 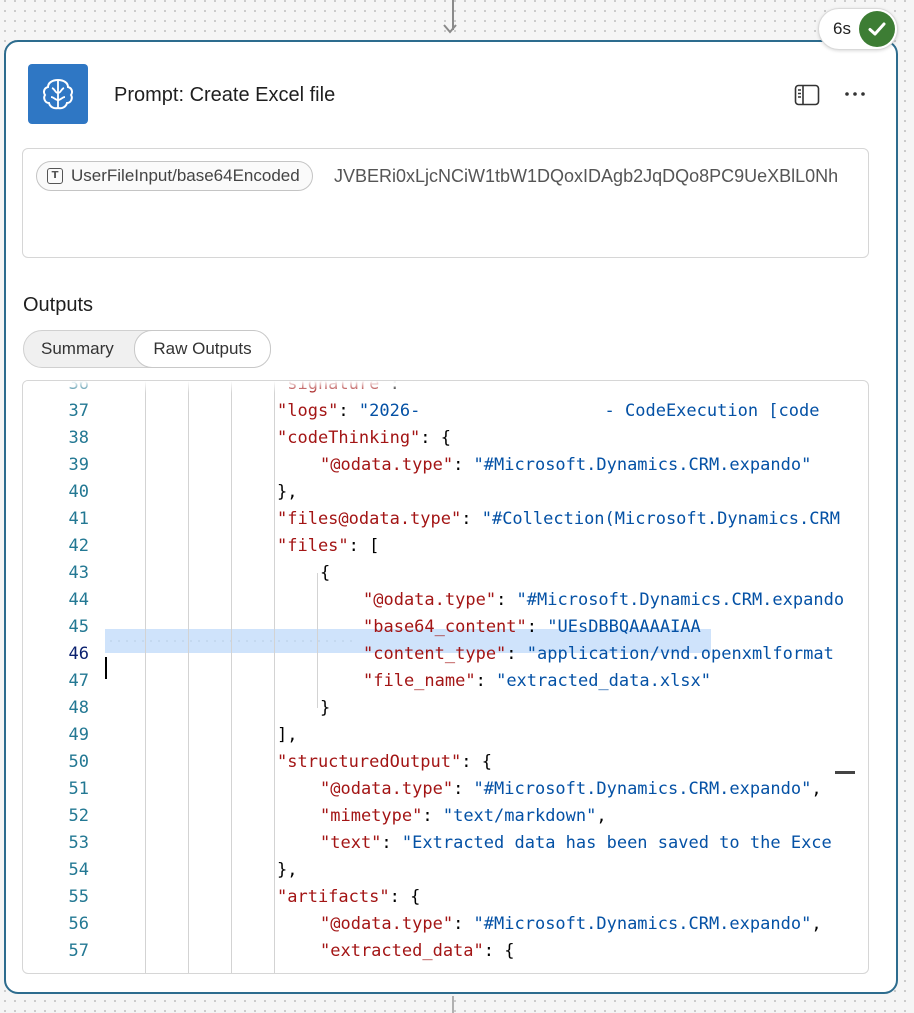 I want to click on code-text: "extracted_data": {, so click(x=417, y=951).